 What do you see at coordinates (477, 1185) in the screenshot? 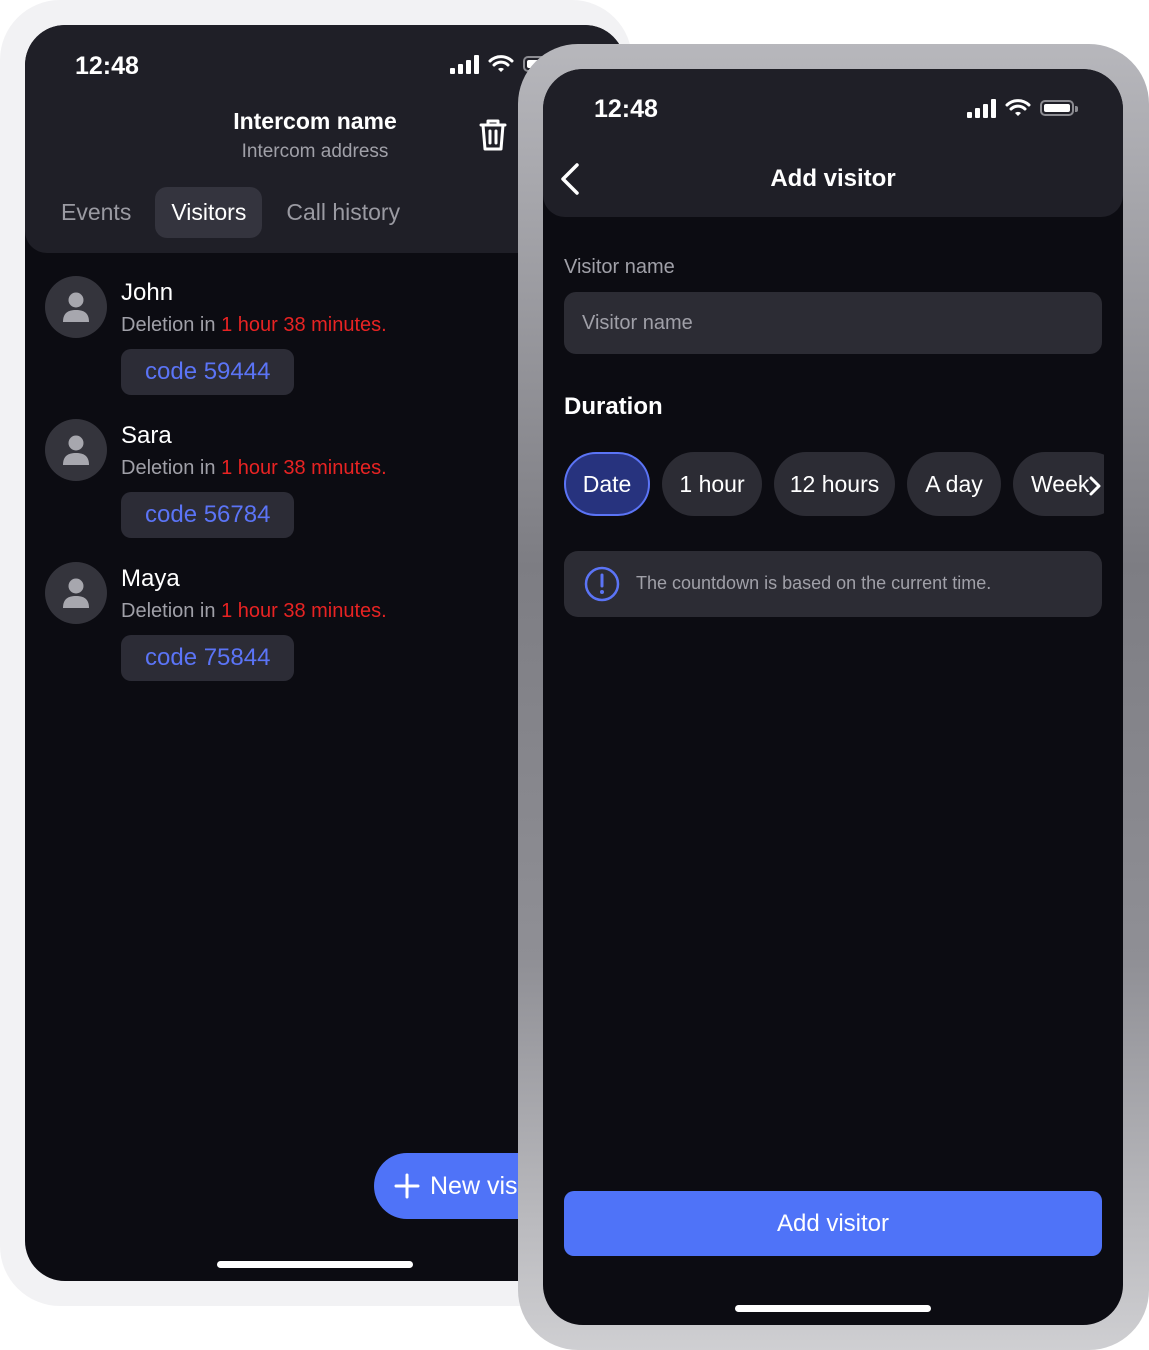
I see `new-visitor-label: New visi` at bounding box center [477, 1185].